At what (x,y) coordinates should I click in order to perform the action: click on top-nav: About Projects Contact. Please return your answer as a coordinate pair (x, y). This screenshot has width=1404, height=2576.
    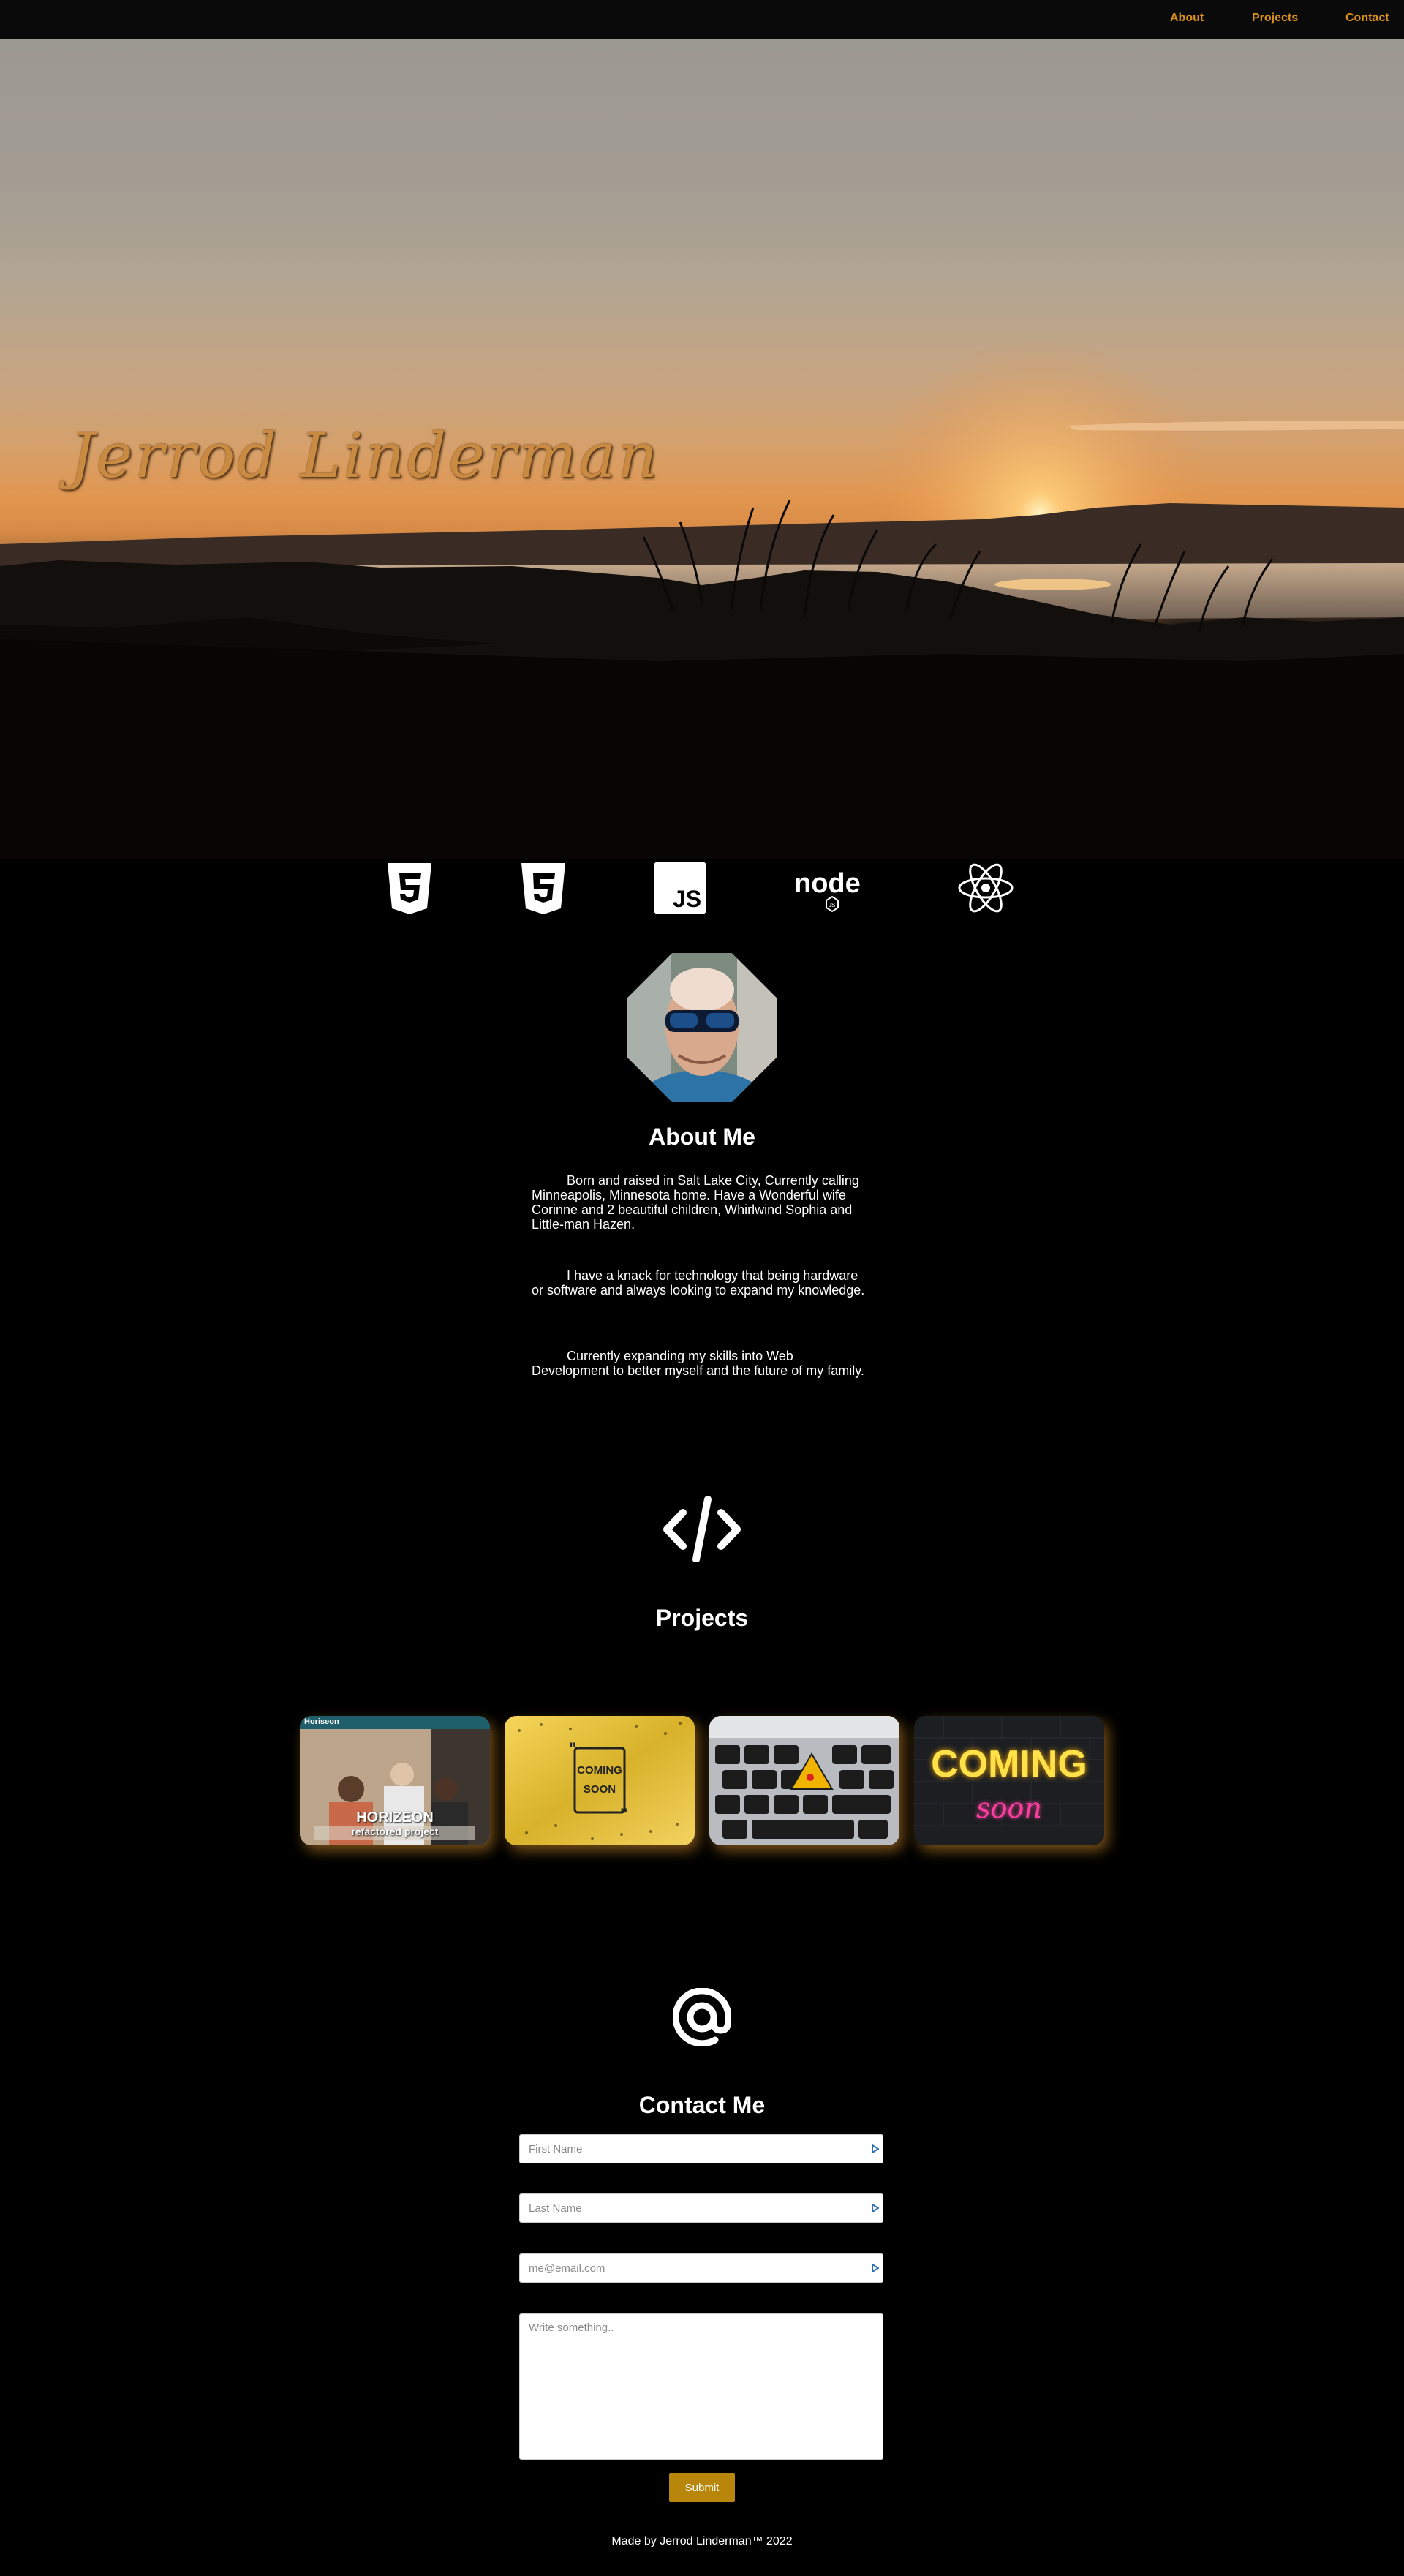
    Looking at the image, I should click on (702, 19).